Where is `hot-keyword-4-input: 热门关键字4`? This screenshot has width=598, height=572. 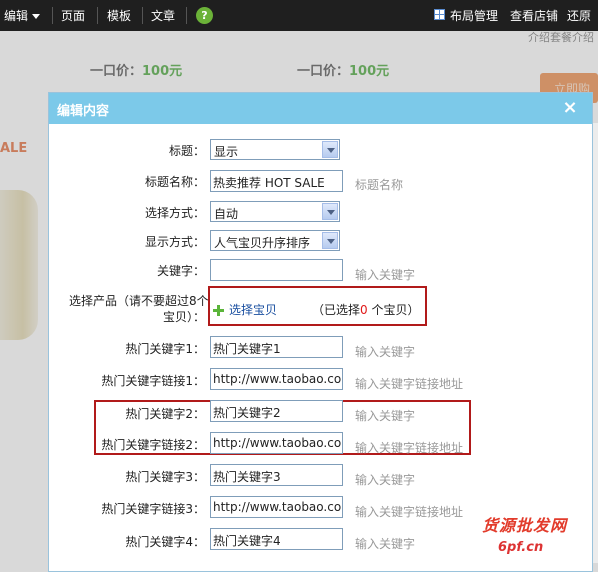 hot-keyword-4-input: 热门关键字4 is located at coordinates (276, 539).